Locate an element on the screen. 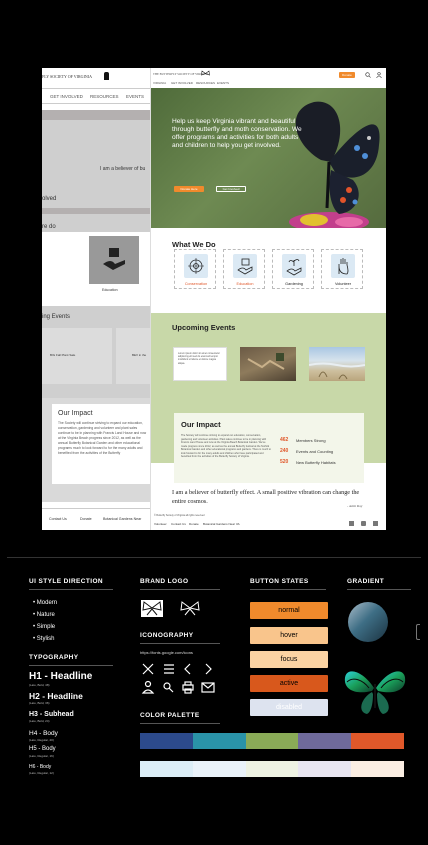 This screenshot has height=845, width=428. wire-section-involved: olved is located at coordinates (49, 199).